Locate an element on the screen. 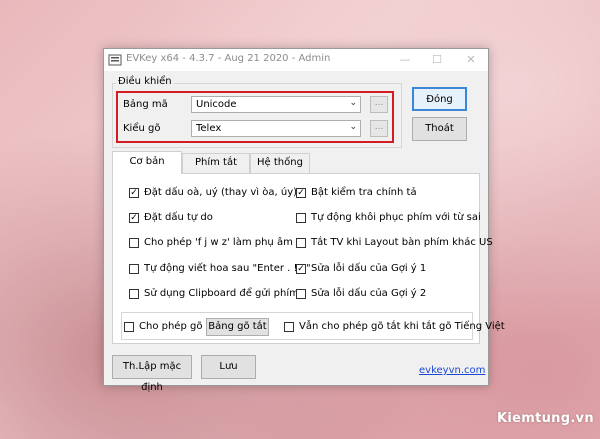 The image size is (600, 439). option-label: Tự động khôi phục phím với từ sai is located at coordinates (396, 217).